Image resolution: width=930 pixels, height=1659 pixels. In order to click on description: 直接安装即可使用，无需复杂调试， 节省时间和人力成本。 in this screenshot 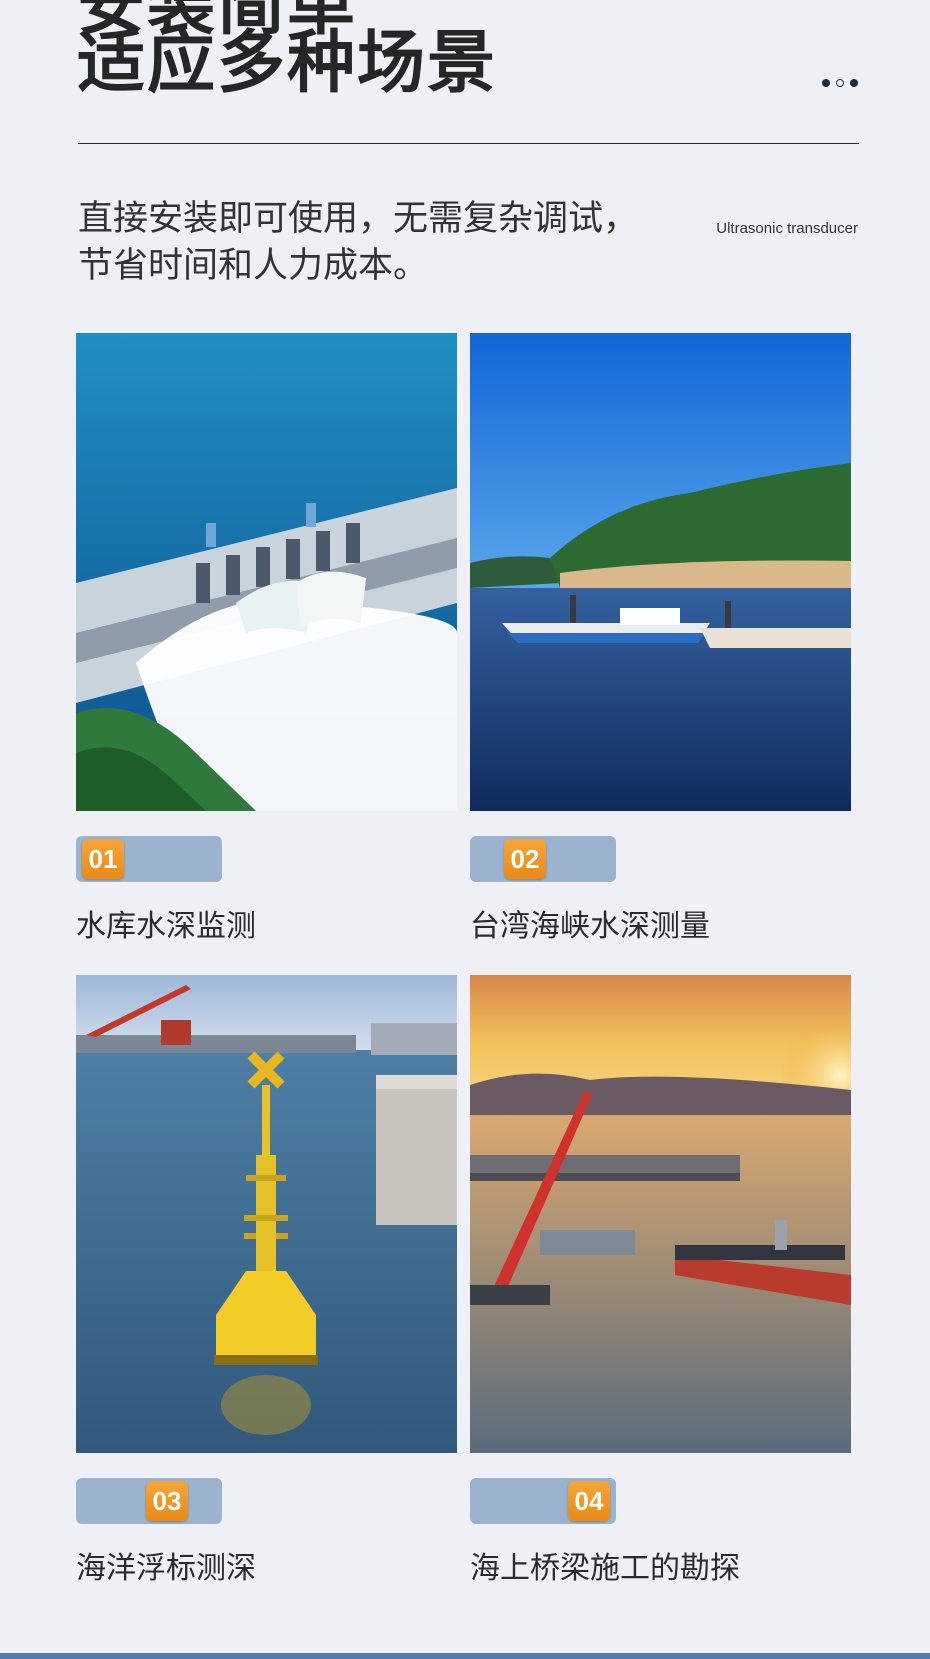, I will do `click(358, 243)`.